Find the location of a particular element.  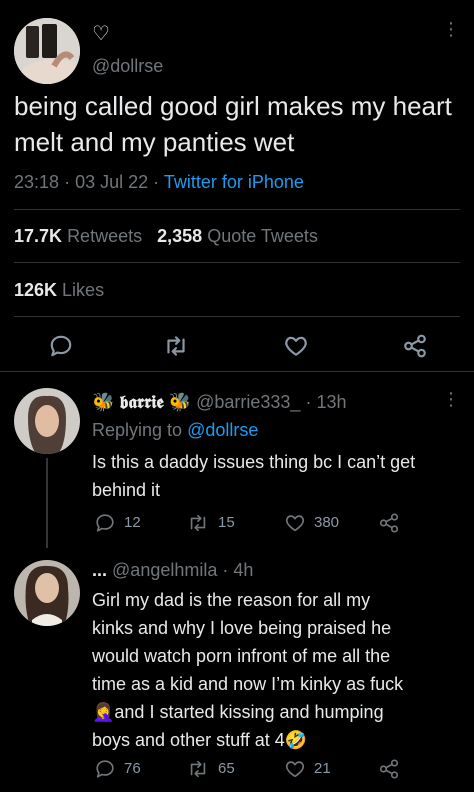

likes-count: 126K is located at coordinates (36, 290).